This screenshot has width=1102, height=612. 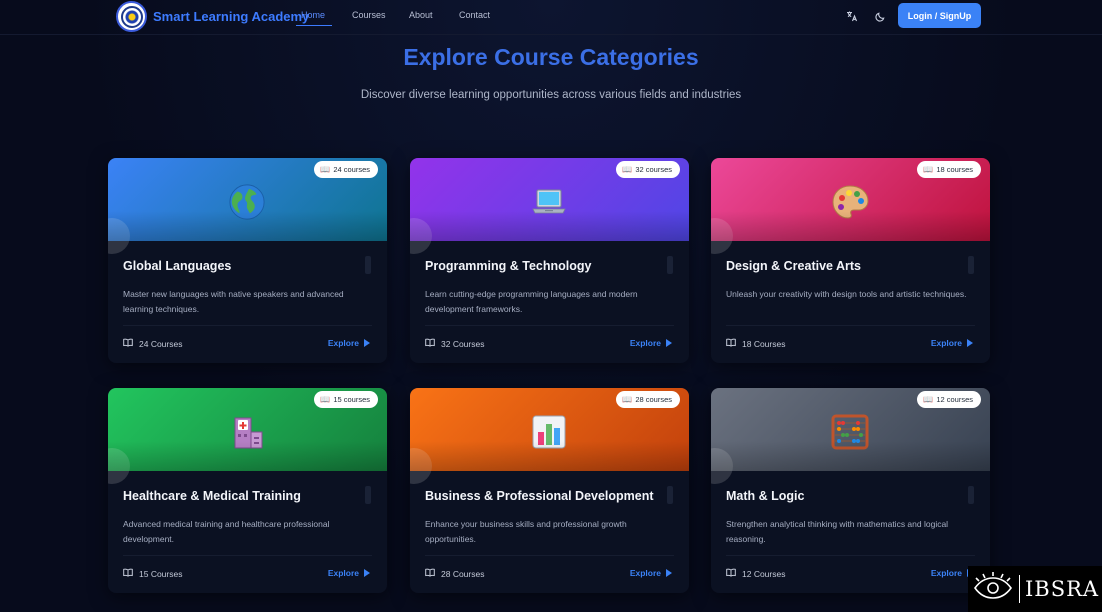 What do you see at coordinates (369, 15) in the screenshot?
I see `nav-link-courses: Courses` at bounding box center [369, 15].